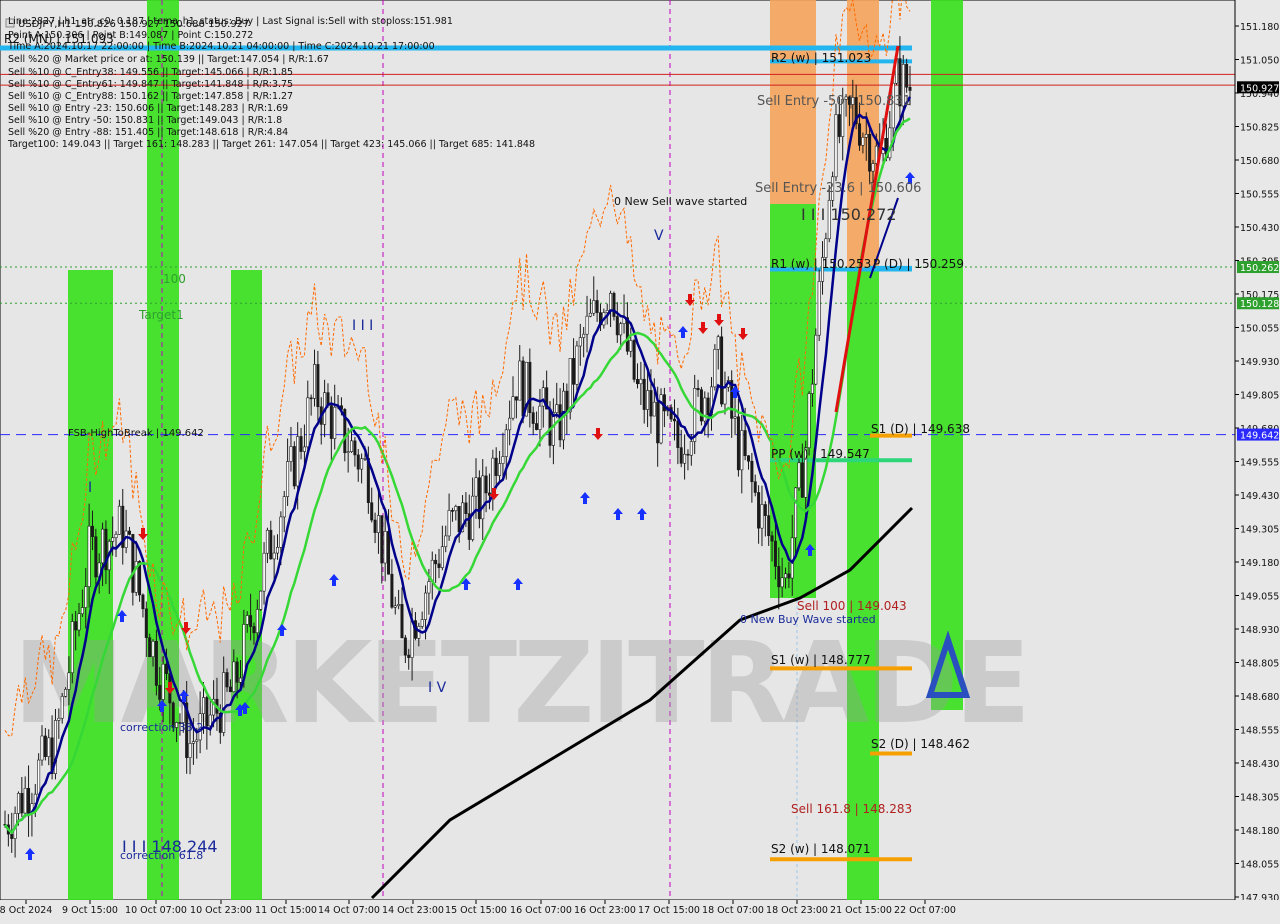 This screenshot has width=1280, height=924. I want to click on label-s2-w: S2 (w) | 148.071, so click(821, 849).